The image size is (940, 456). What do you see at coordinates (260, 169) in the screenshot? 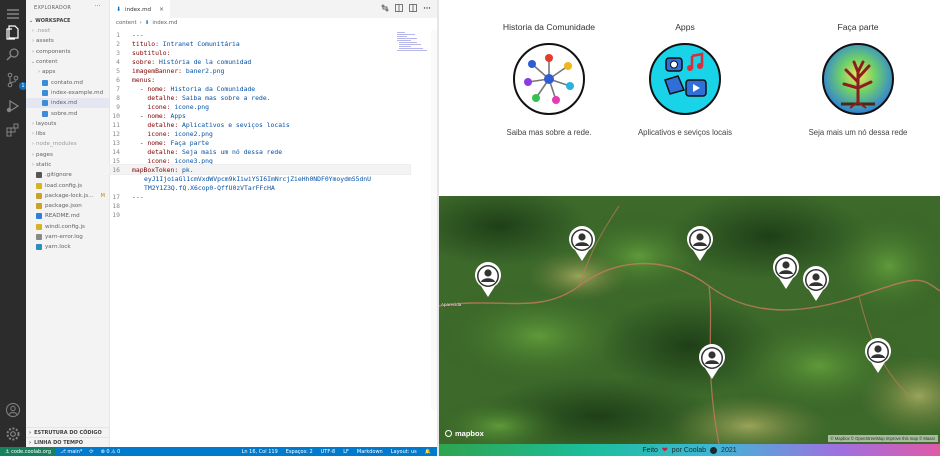
I see `code-line: 16 mapBoxToken: pk.` at bounding box center [260, 169].